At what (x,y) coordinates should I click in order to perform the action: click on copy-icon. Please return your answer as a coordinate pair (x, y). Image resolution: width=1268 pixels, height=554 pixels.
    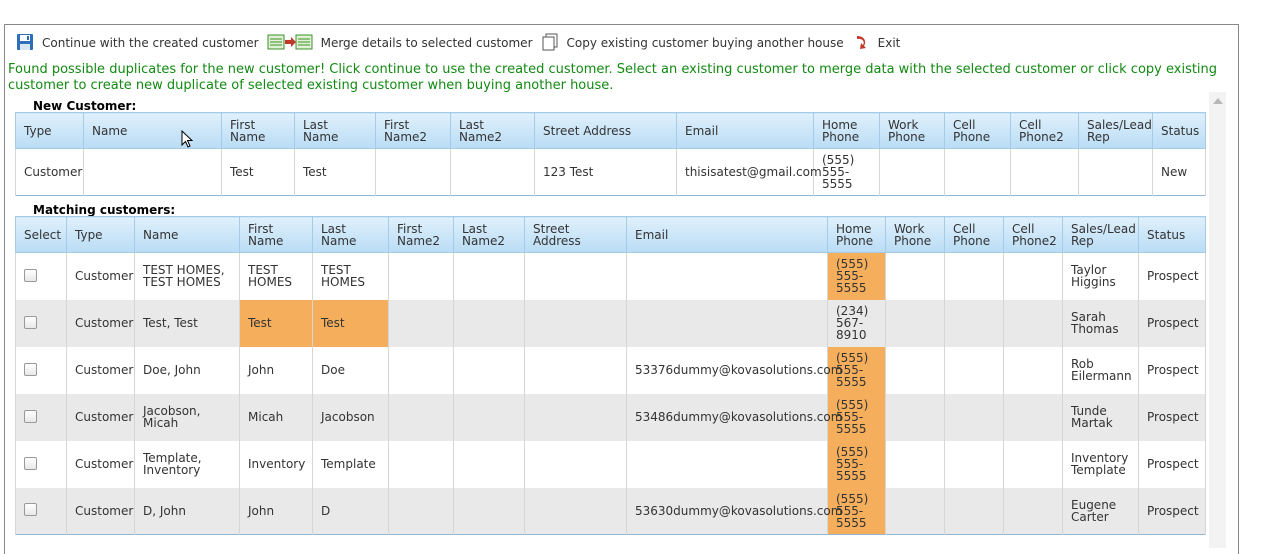
    Looking at the image, I should click on (550, 43).